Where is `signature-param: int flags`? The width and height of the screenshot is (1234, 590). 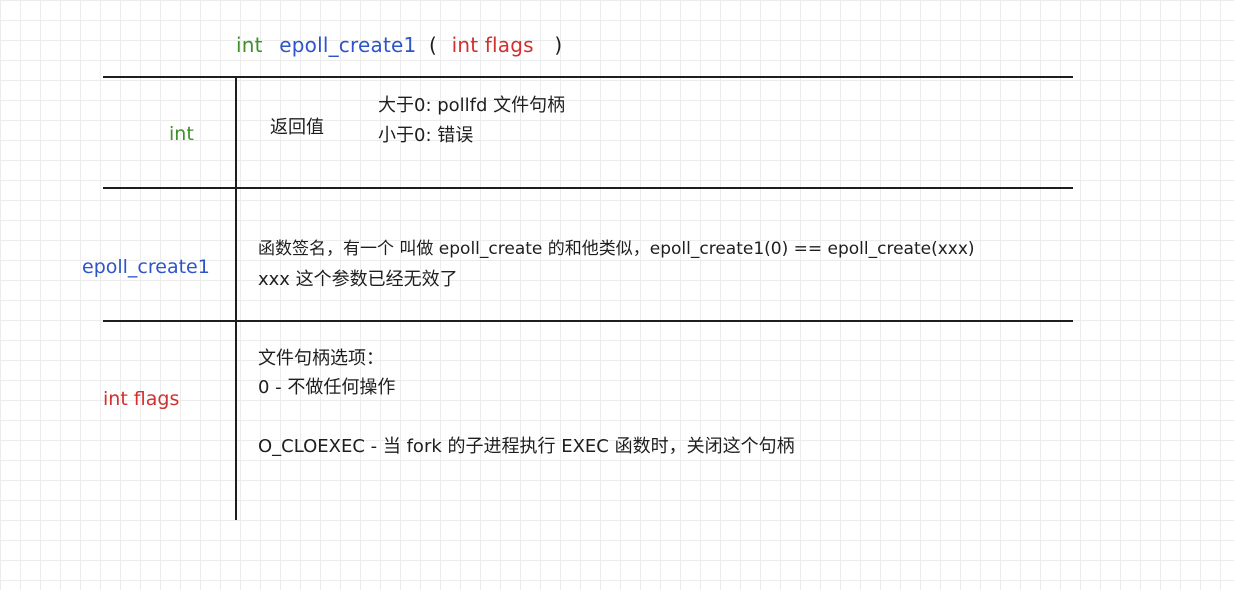 signature-param: int flags is located at coordinates (492, 45).